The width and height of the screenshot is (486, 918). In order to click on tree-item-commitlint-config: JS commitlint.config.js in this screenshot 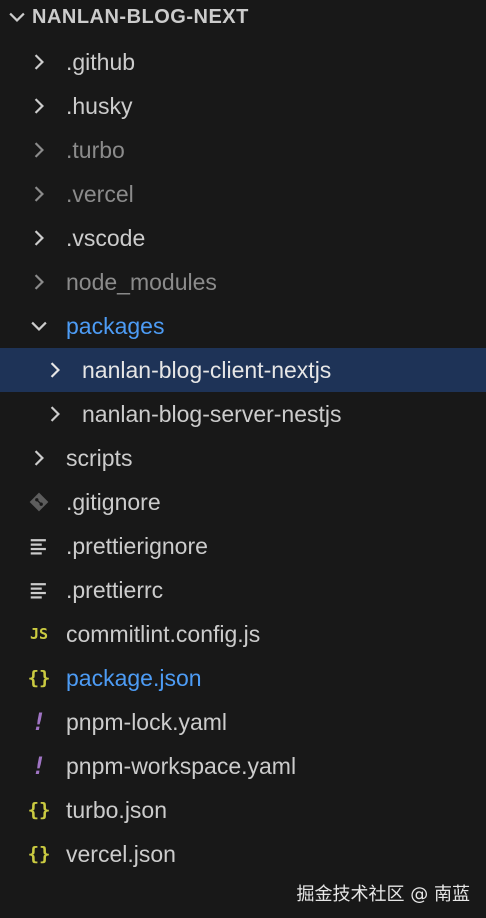, I will do `click(243, 634)`.